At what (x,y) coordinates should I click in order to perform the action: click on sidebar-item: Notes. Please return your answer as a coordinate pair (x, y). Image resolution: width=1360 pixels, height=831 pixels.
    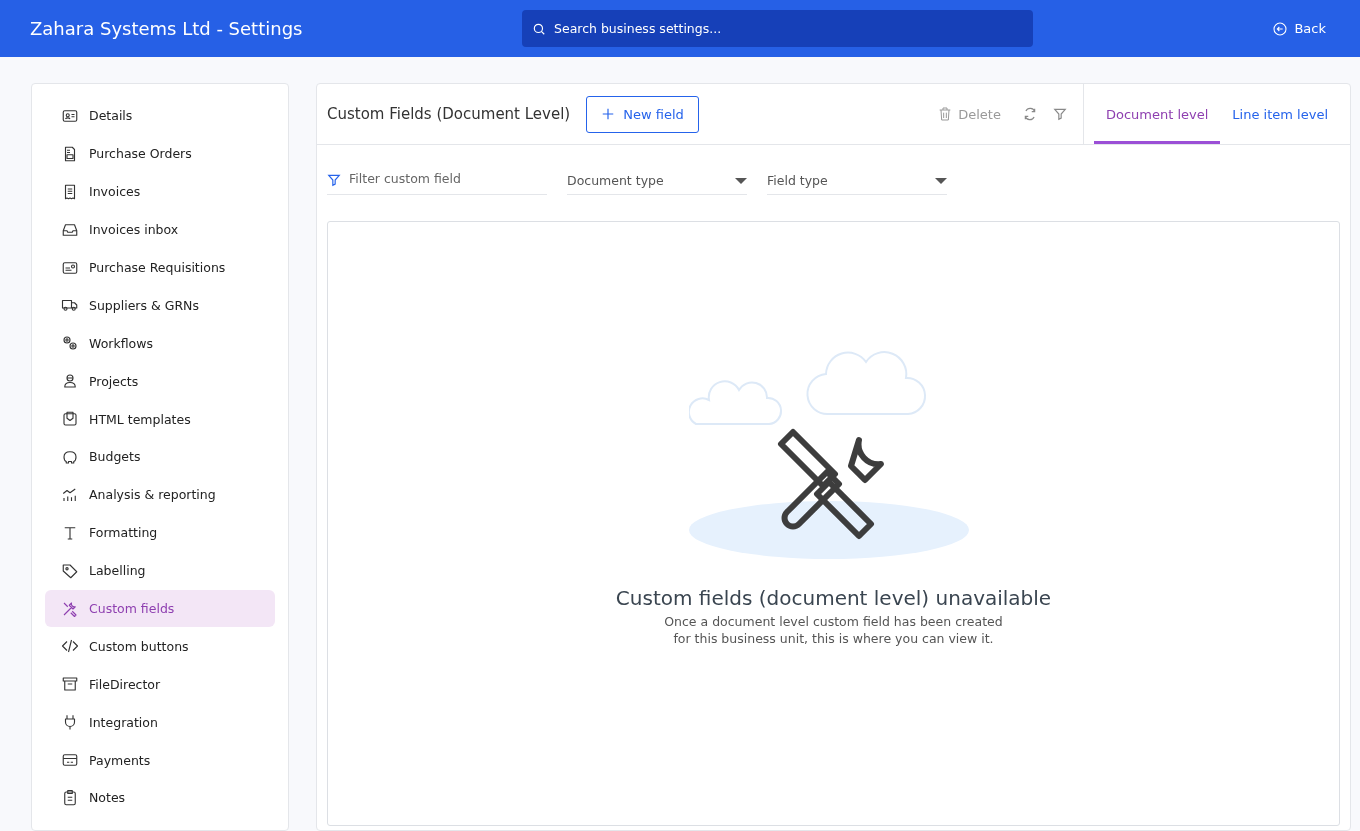
    Looking at the image, I should click on (160, 798).